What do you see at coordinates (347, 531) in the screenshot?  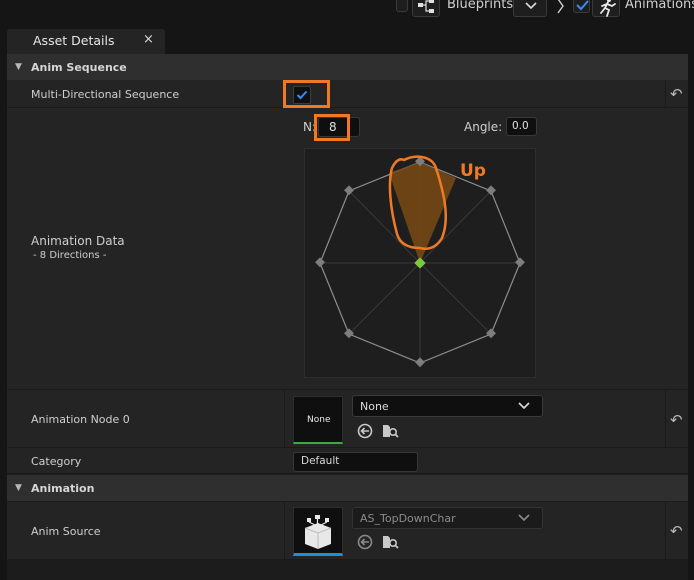 I see `property-row-anim-source` at bounding box center [347, 531].